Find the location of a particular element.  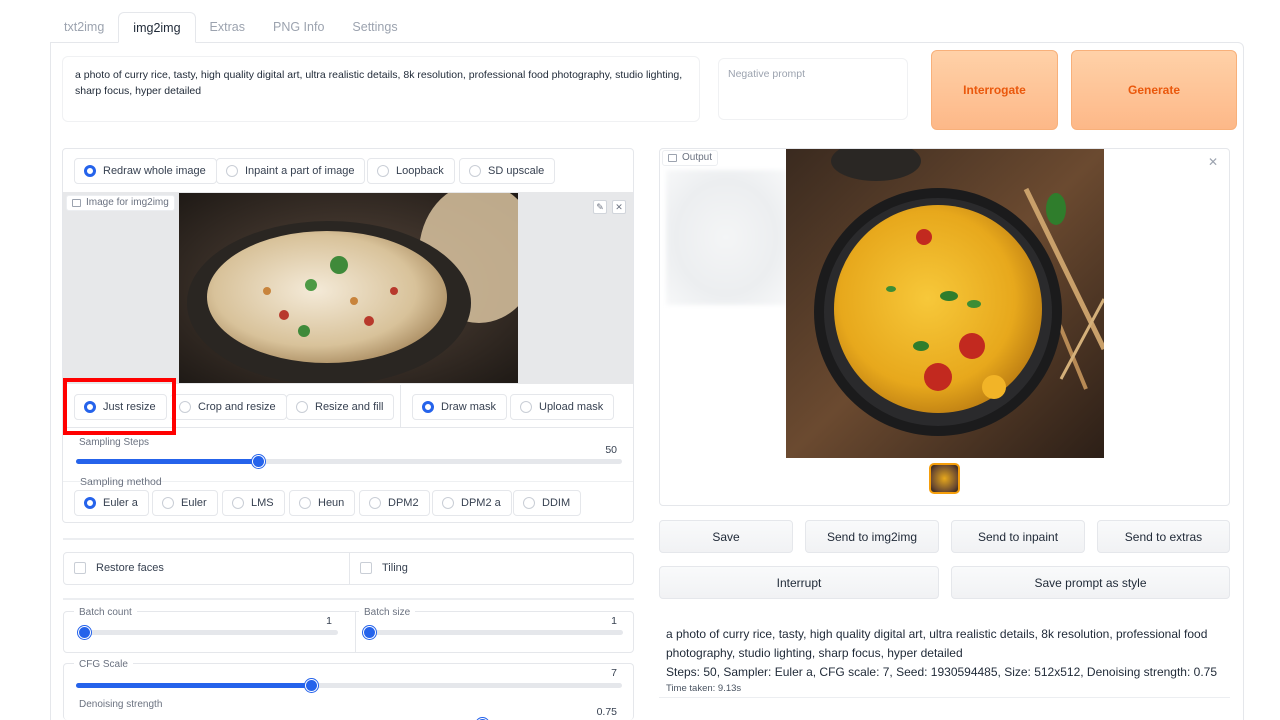

resize-label: Crop and resize is located at coordinates (237, 407).